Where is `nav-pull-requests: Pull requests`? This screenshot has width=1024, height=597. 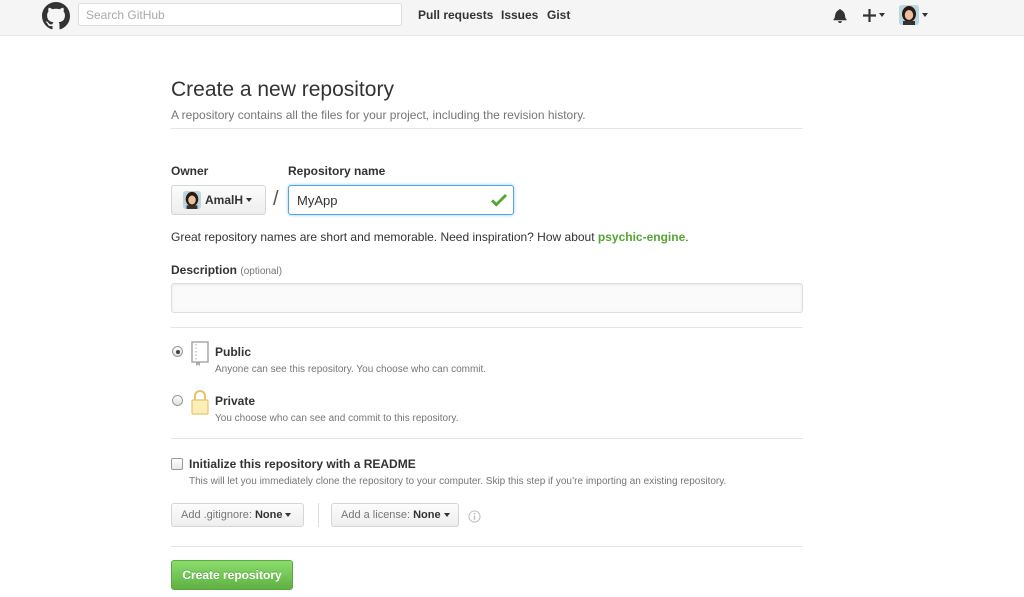 nav-pull-requests: Pull requests is located at coordinates (455, 15).